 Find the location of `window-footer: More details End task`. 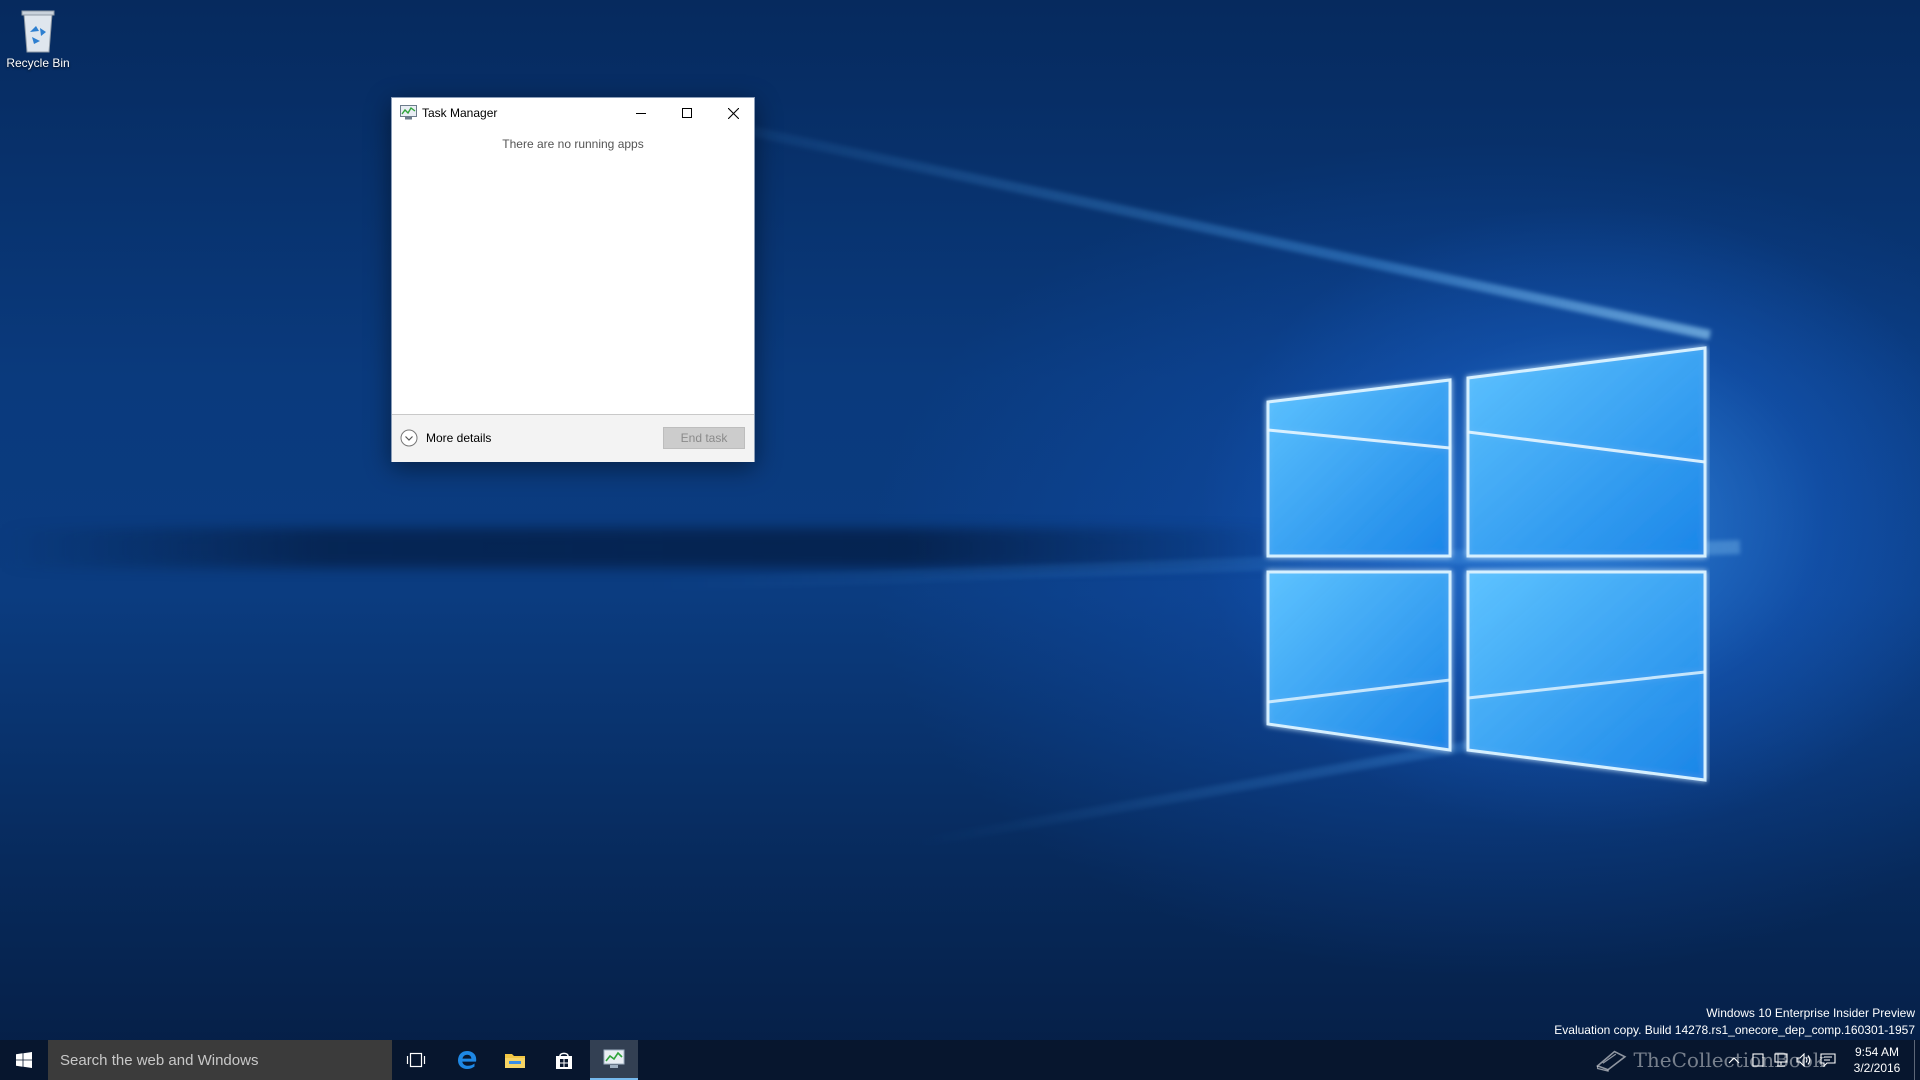

window-footer: More details End task is located at coordinates (573, 438).